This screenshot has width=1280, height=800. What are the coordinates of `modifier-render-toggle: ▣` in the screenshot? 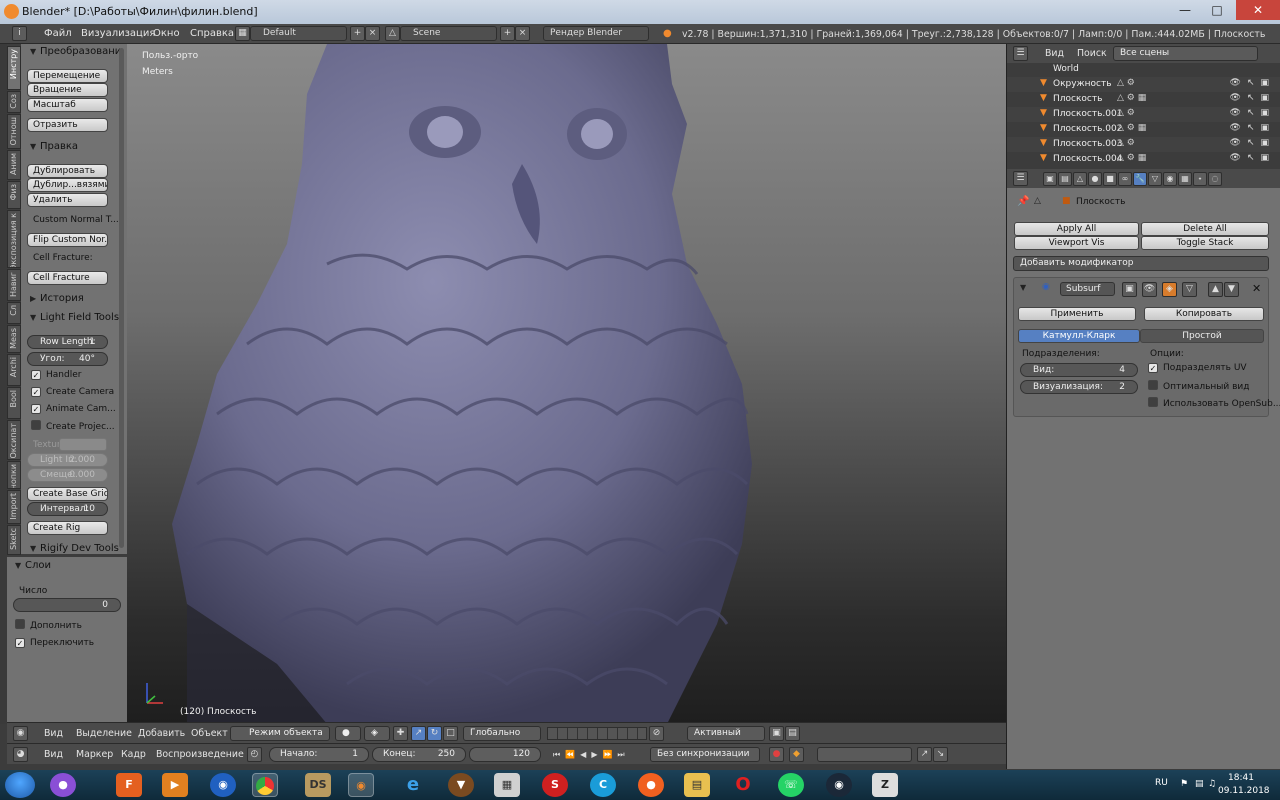 It's located at (1129, 289).